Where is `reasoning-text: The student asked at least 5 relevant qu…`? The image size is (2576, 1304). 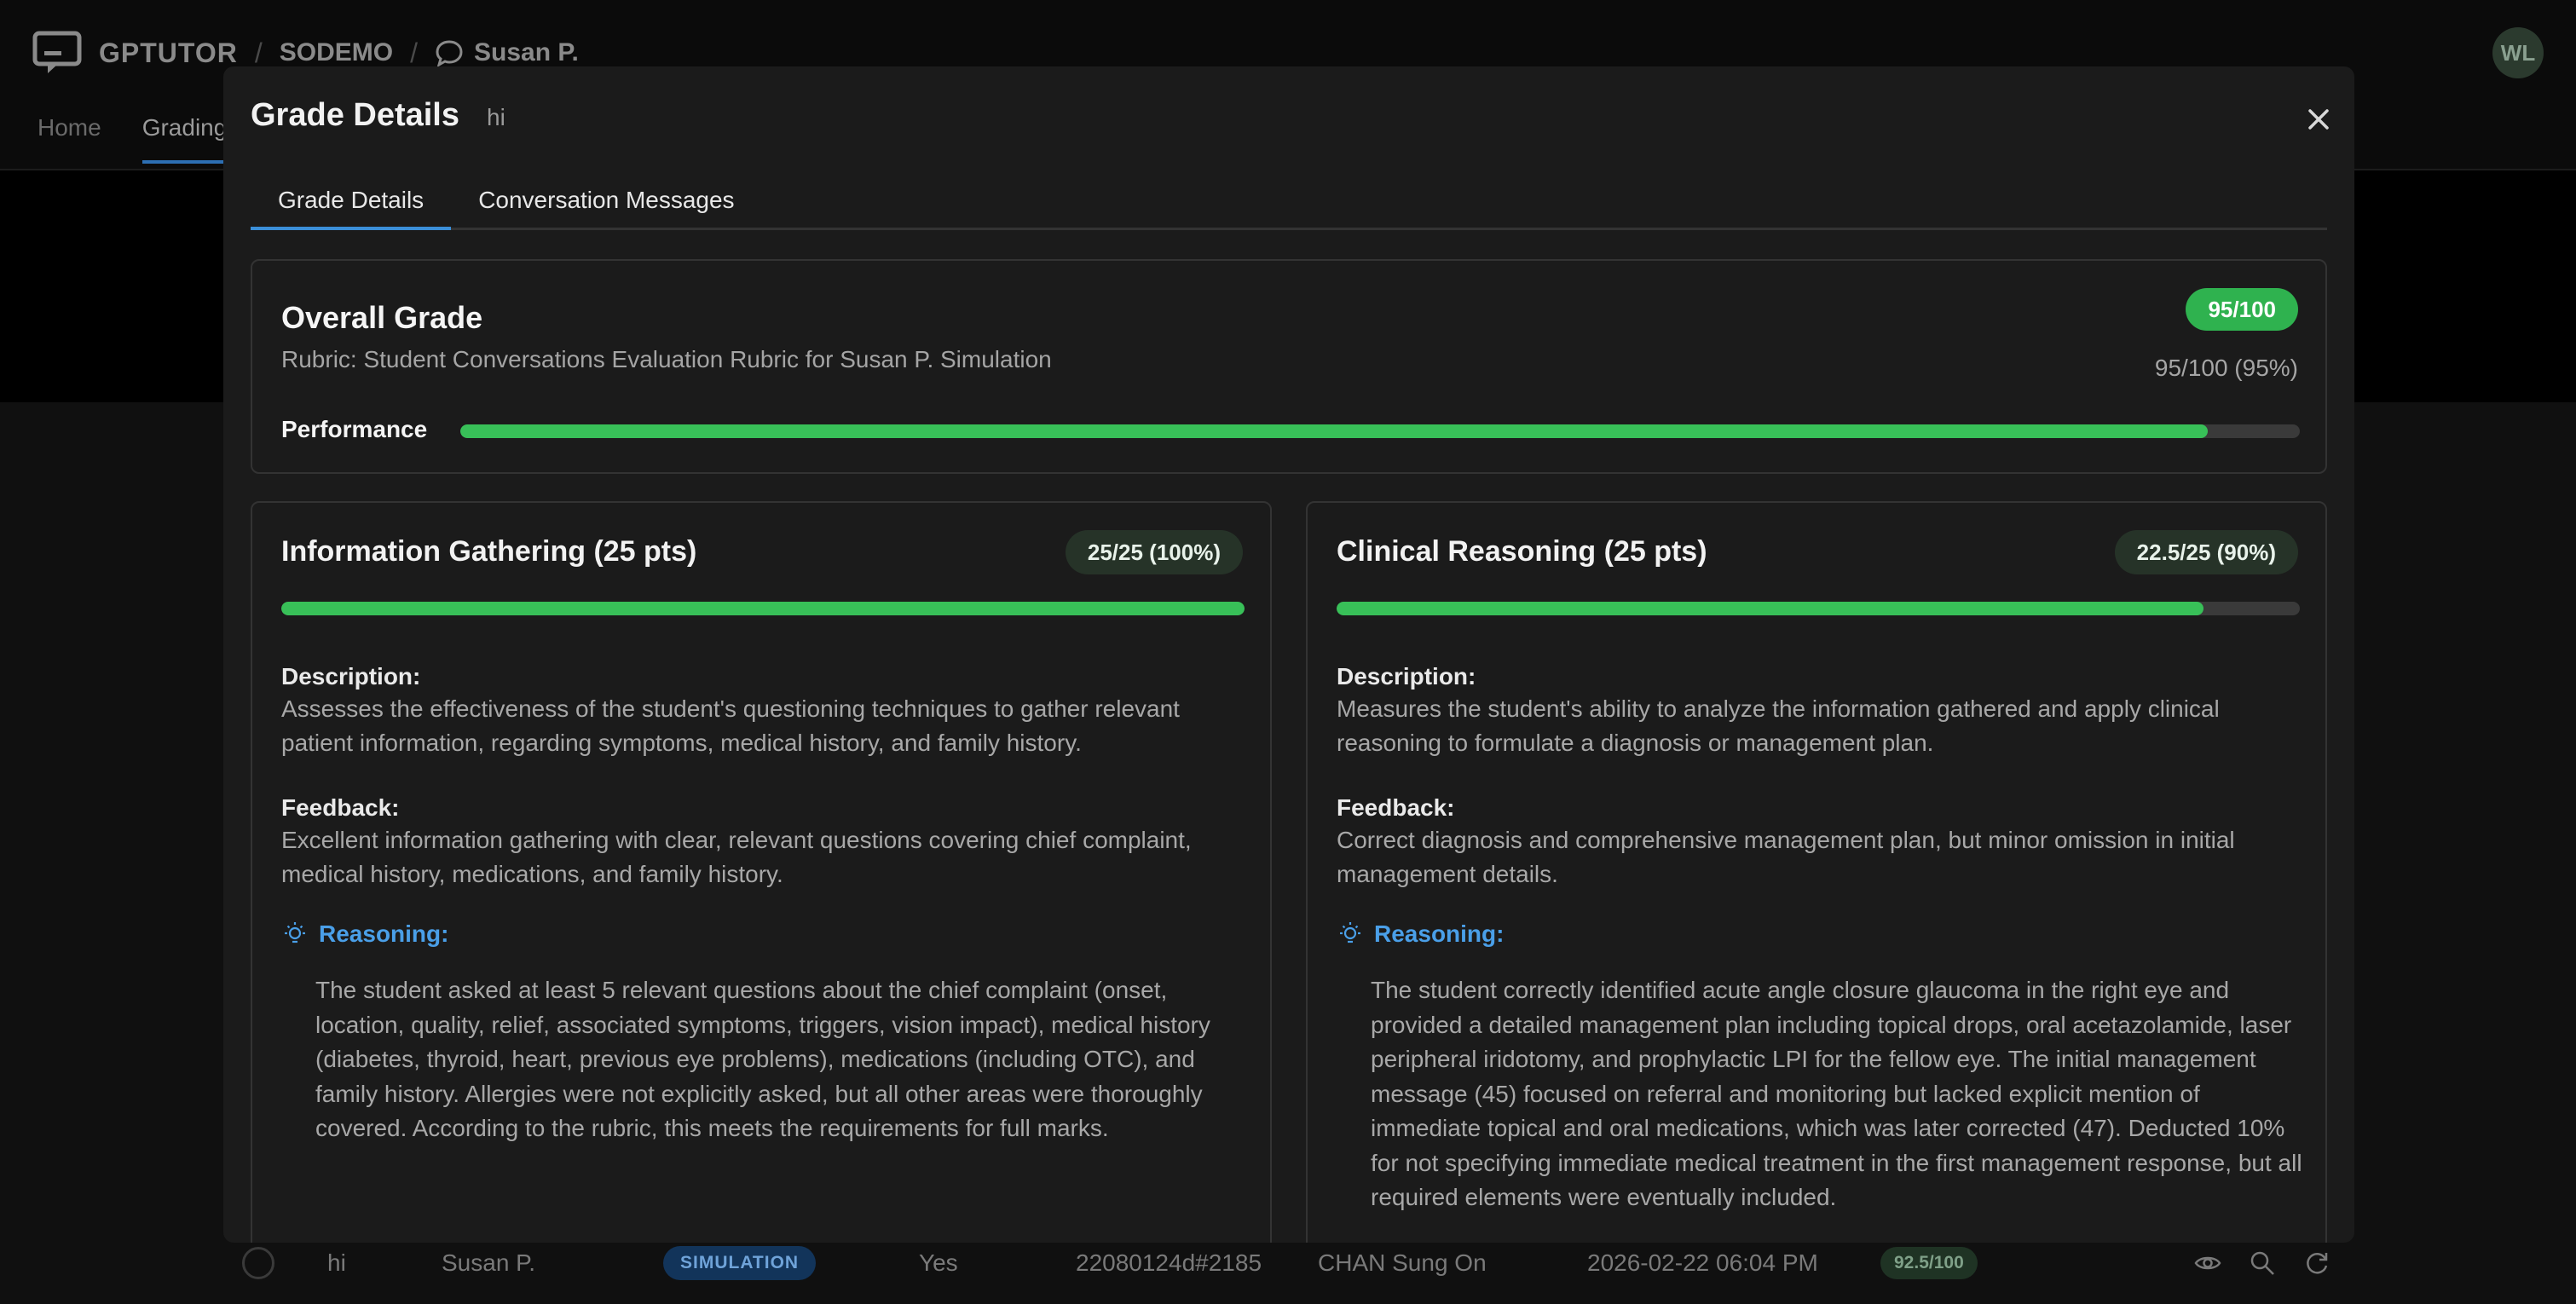
reasoning-text: The student asked at least 5 relevant qu… is located at coordinates (762, 1059).